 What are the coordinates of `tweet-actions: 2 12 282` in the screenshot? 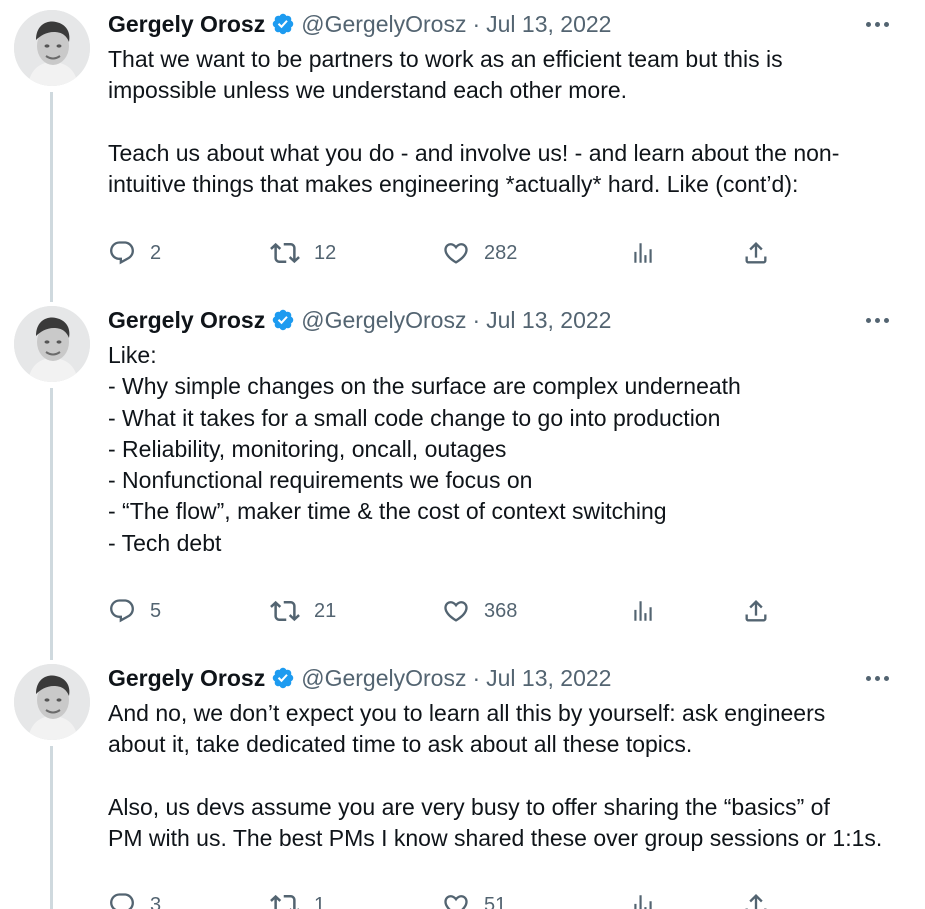 It's located at (448, 253).